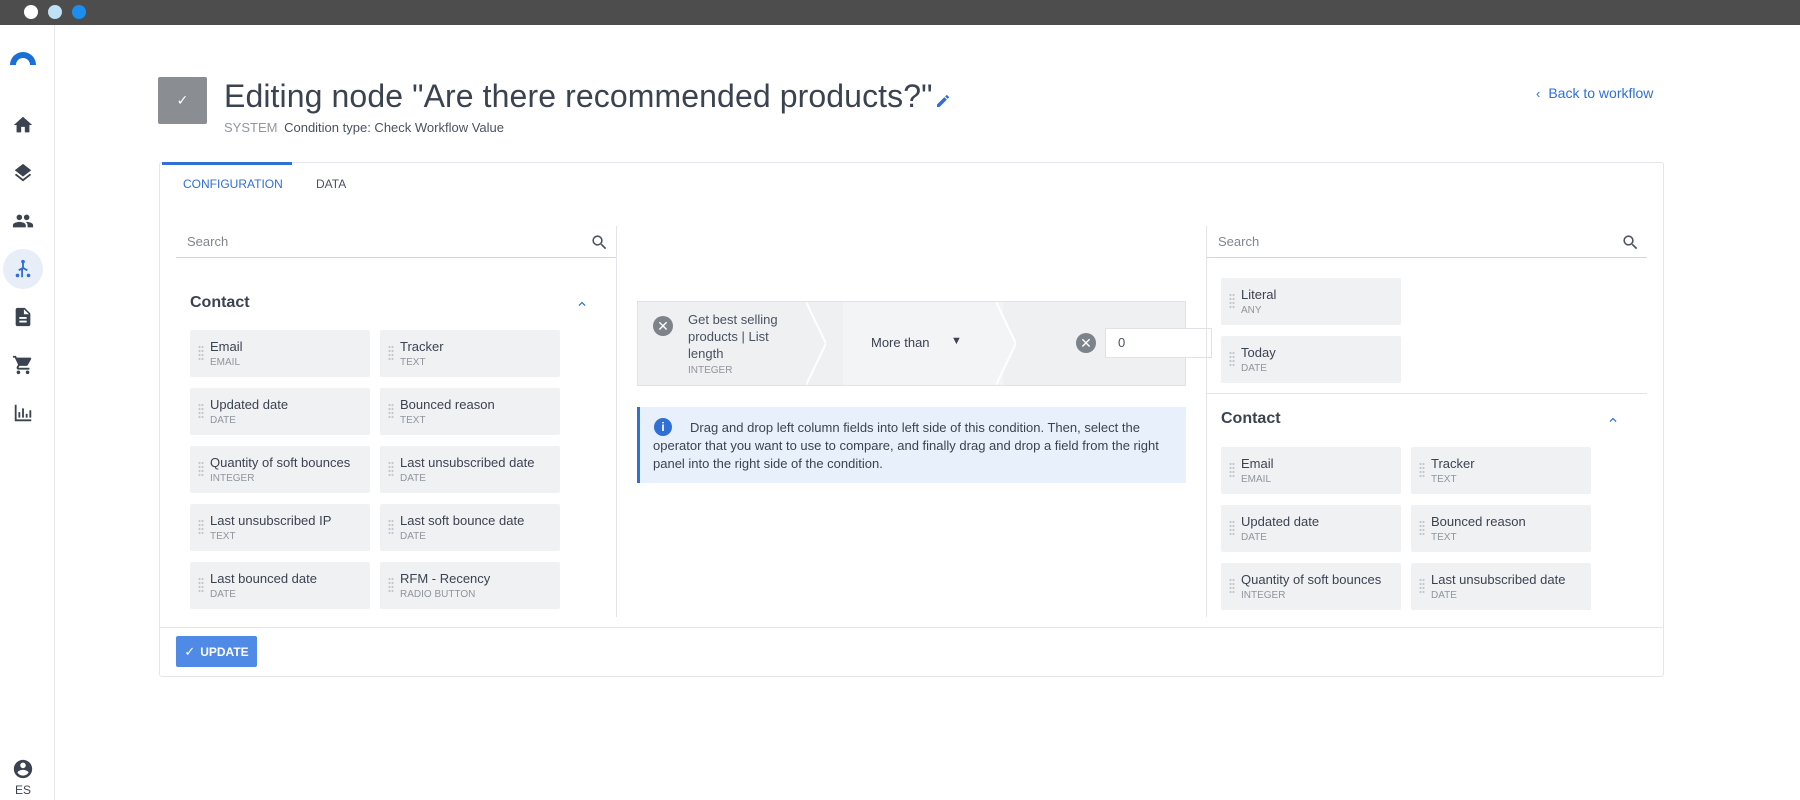 The height and width of the screenshot is (800, 1800). What do you see at coordinates (396, 241) in the screenshot?
I see `left-search-input` at bounding box center [396, 241].